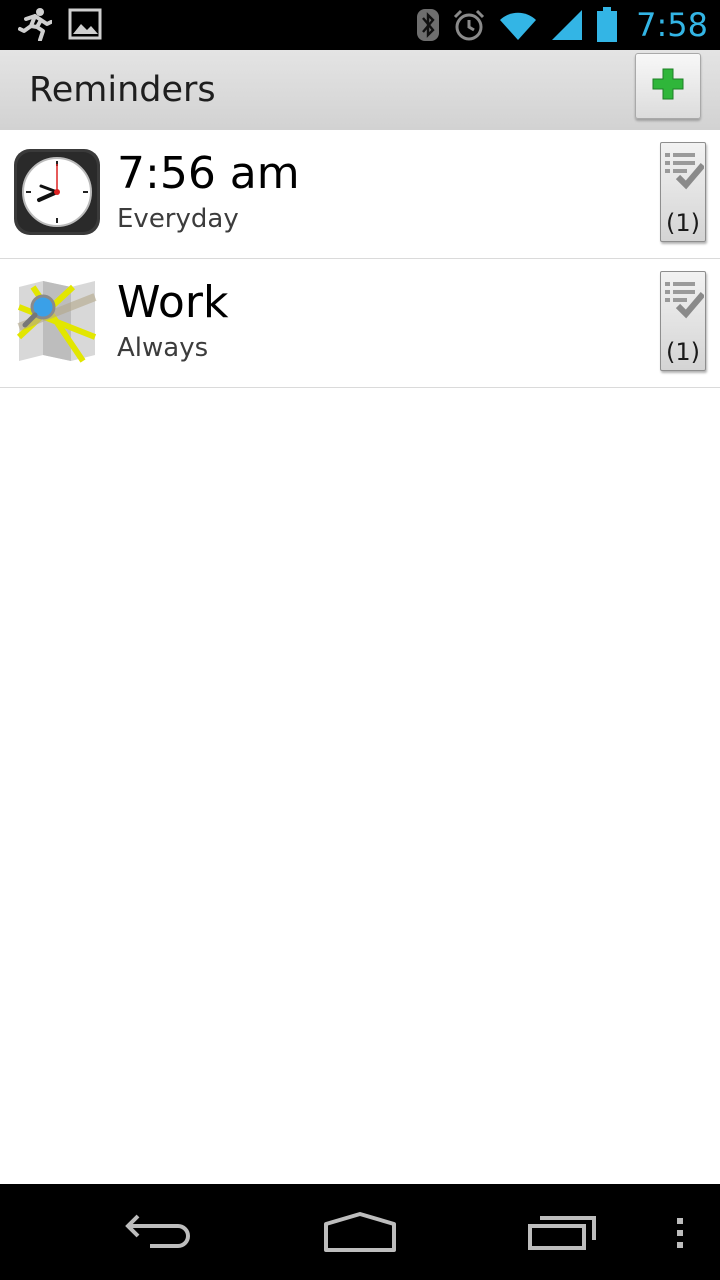 This screenshot has width=720, height=1280. What do you see at coordinates (360, 323) in the screenshot?
I see `list-item: Work Always (1)` at bounding box center [360, 323].